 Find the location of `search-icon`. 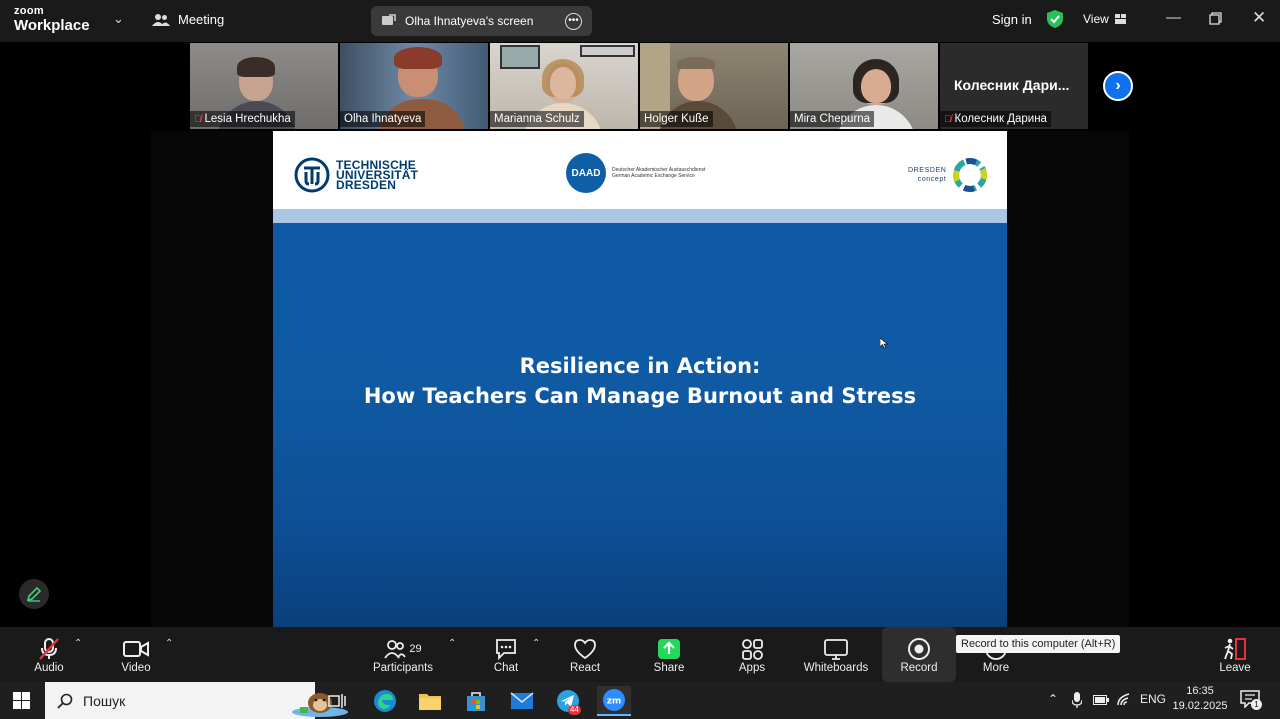

search-icon is located at coordinates (65, 701).